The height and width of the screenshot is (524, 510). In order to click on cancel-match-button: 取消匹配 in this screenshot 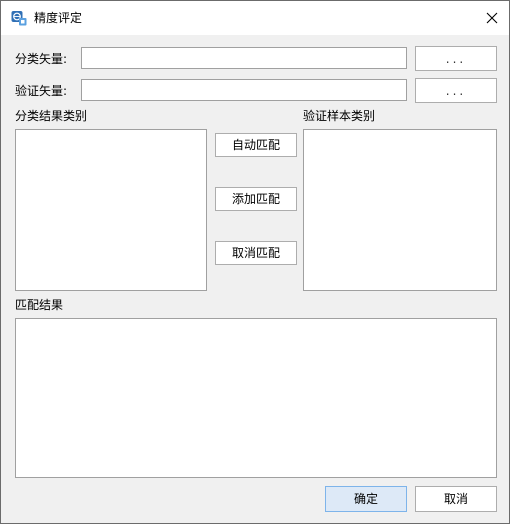, I will do `click(256, 253)`.